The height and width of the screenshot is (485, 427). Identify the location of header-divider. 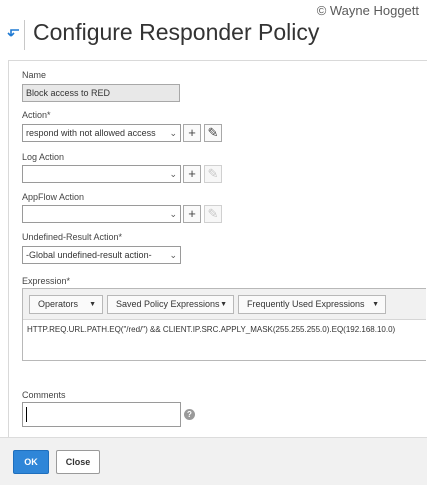
(24, 35).